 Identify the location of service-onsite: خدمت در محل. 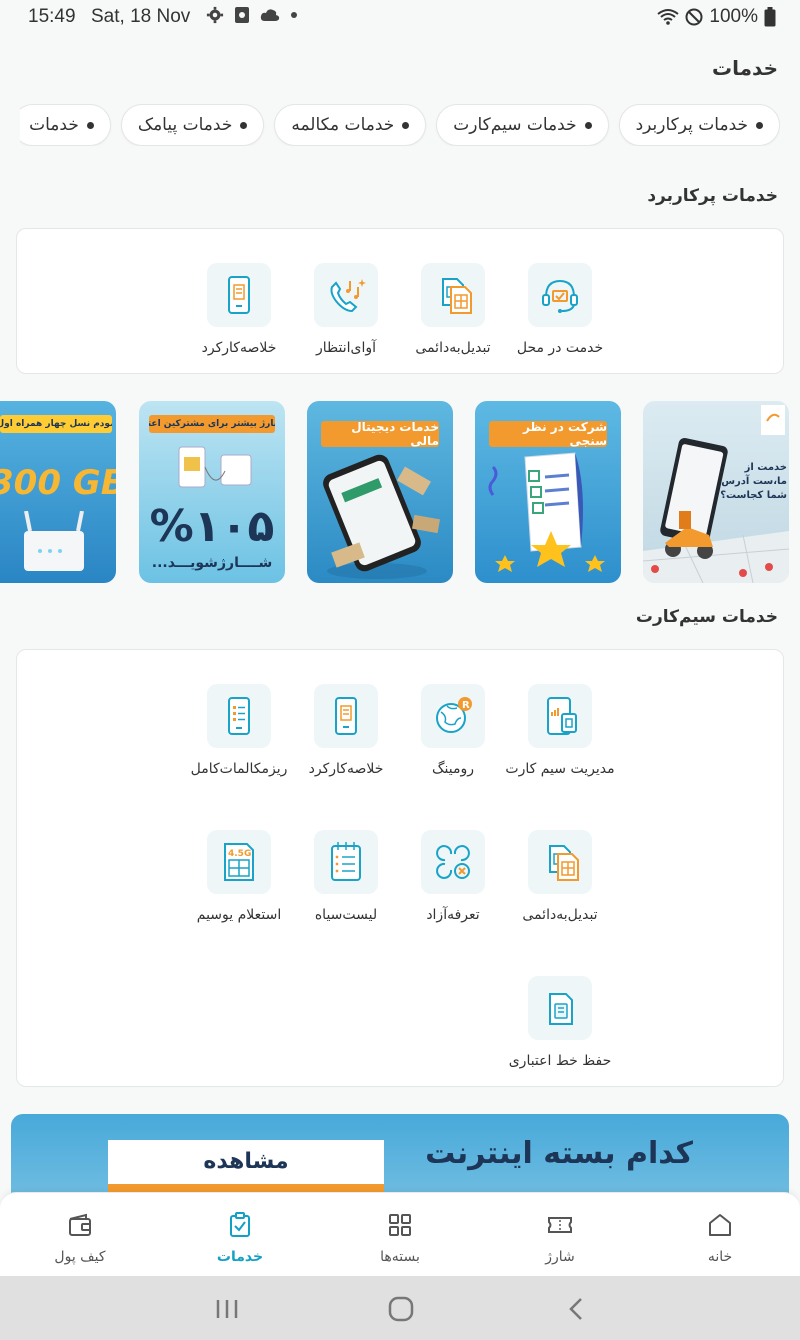
(560, 309).